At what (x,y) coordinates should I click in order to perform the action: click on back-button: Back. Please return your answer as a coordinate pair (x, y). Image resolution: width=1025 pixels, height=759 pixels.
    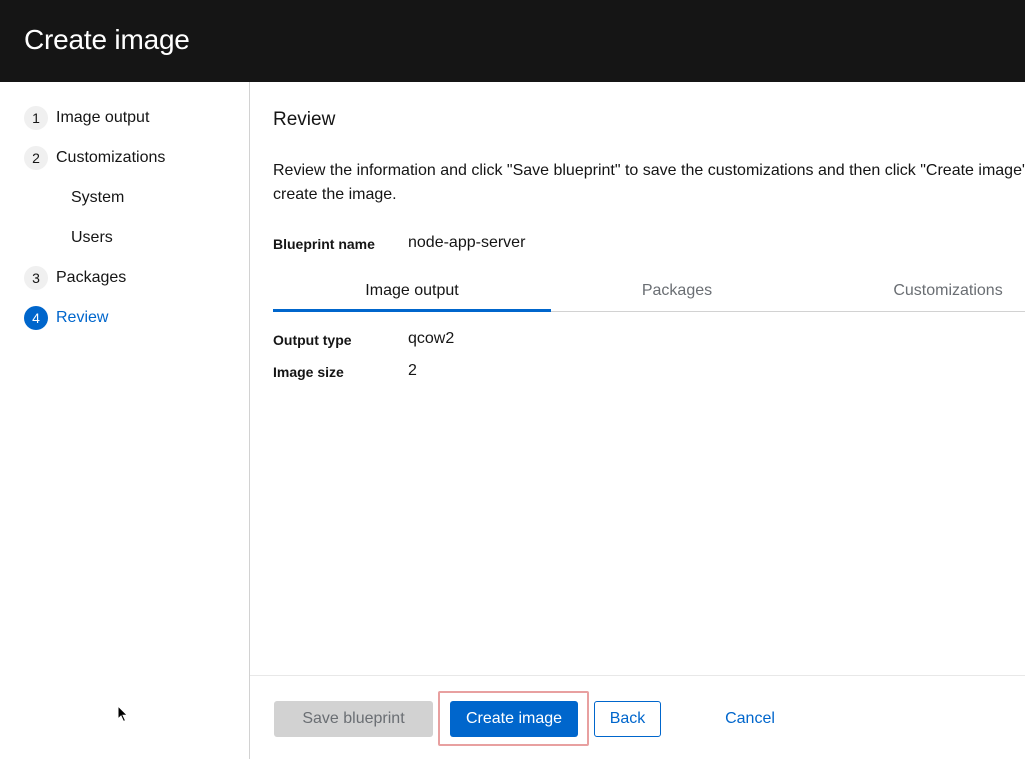
    Looking at the image, I should click on (627, 719).